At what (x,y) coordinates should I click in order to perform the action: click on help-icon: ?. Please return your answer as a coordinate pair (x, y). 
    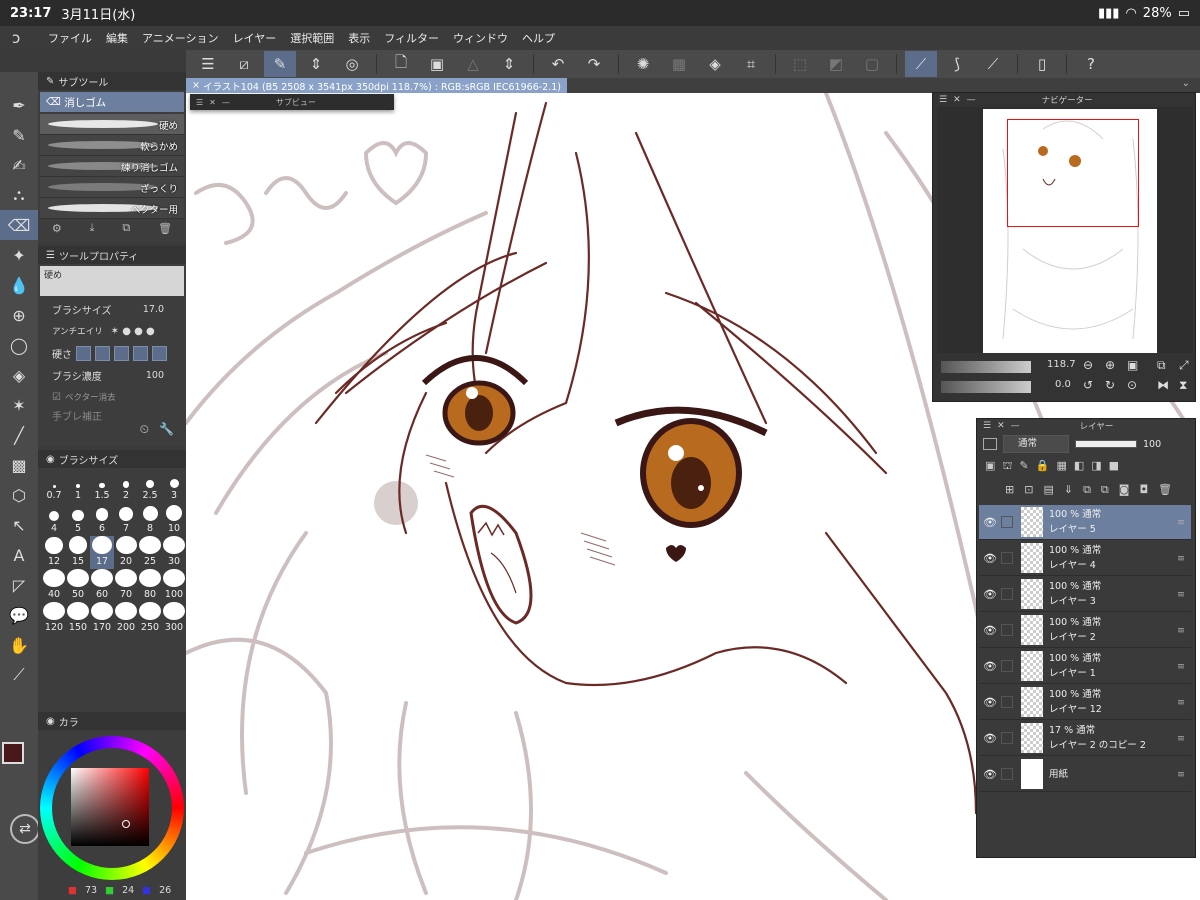
    Looking at the image, I should click on (1091, 64).